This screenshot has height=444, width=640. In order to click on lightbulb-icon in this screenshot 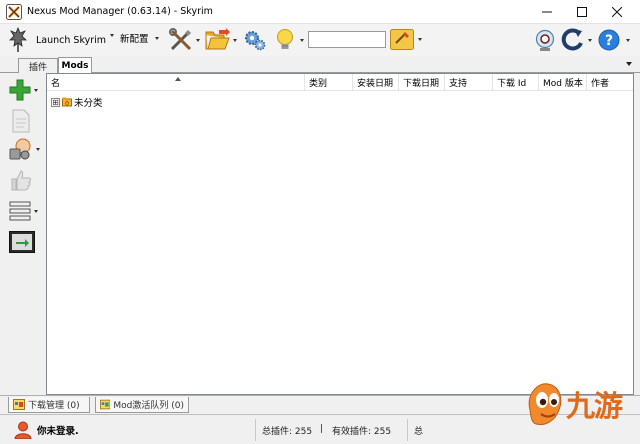, I will do `click(285, 39)`.